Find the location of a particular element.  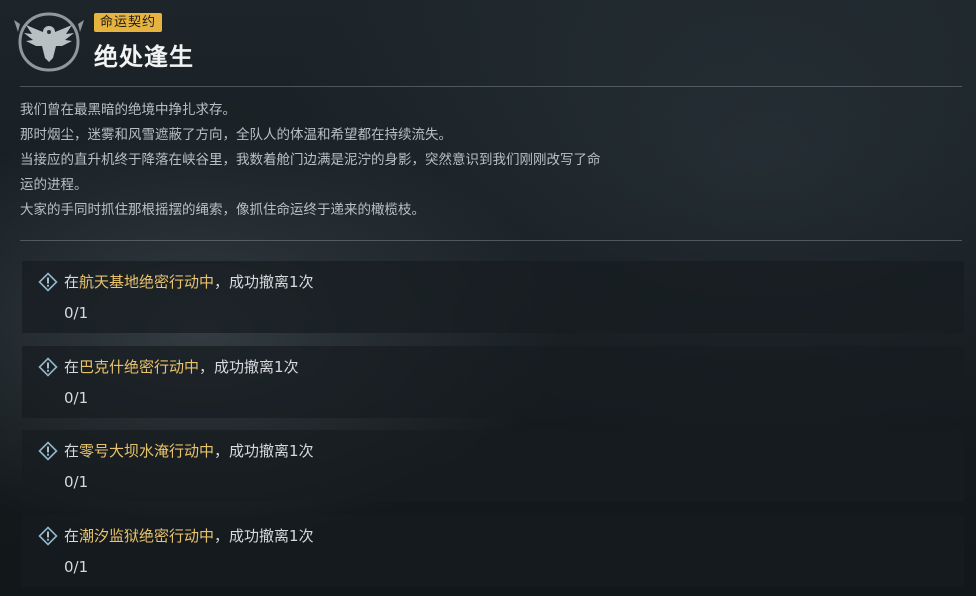

task-description: 在零号大坝水淹行动中，成功撤离1次 is located at coordinates (189, 451).